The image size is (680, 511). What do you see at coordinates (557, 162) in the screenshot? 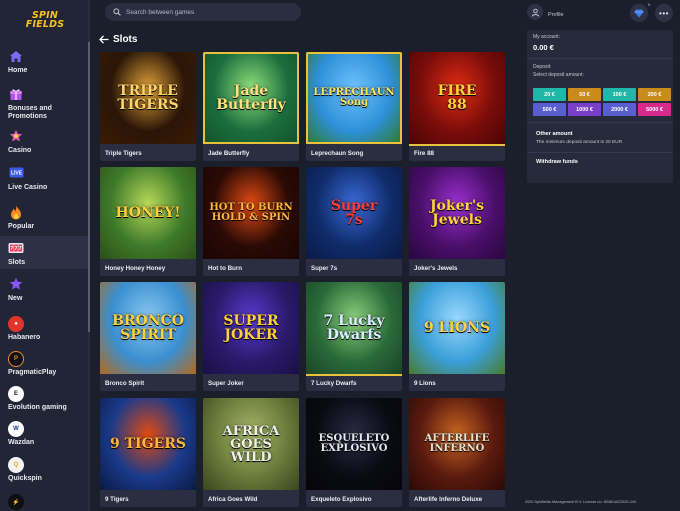
I see `withdraw-funds-link: Withdraw funds` at bounding box center [557, 162].